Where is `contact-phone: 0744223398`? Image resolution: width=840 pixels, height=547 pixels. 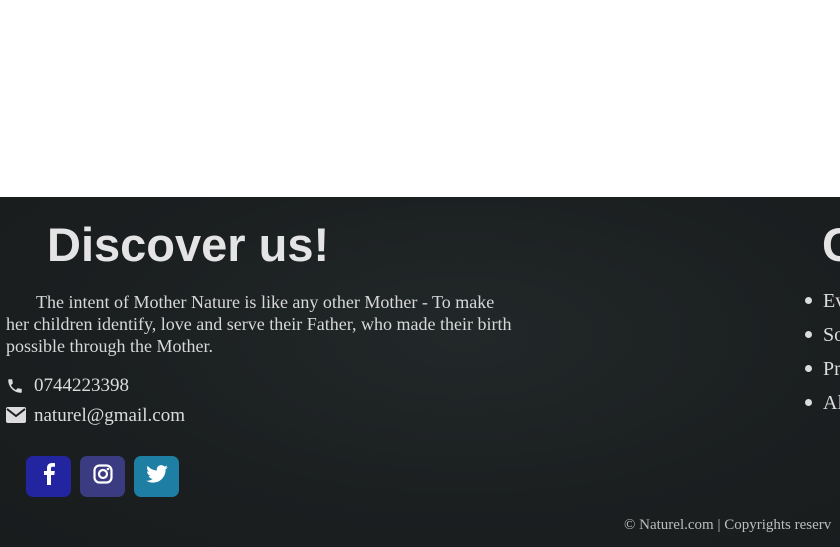 contact-phone: 0744223398 is located at coordinates (67, 386).